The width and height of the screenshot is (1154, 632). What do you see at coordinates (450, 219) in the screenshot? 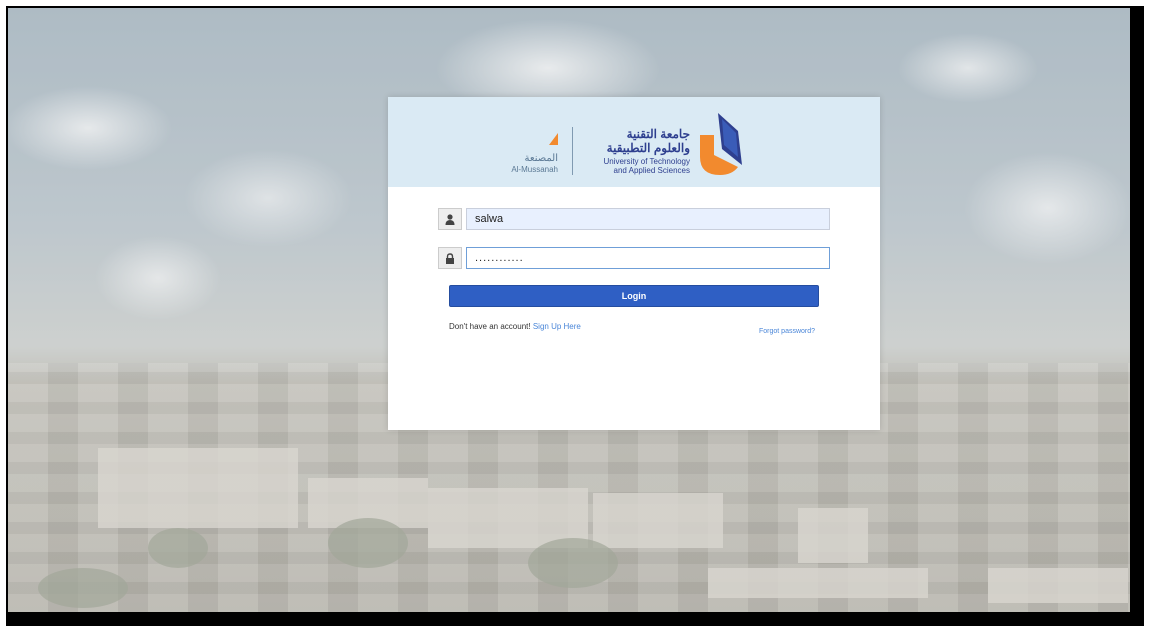
I see `user-icon` at bounding box center [450, 219].